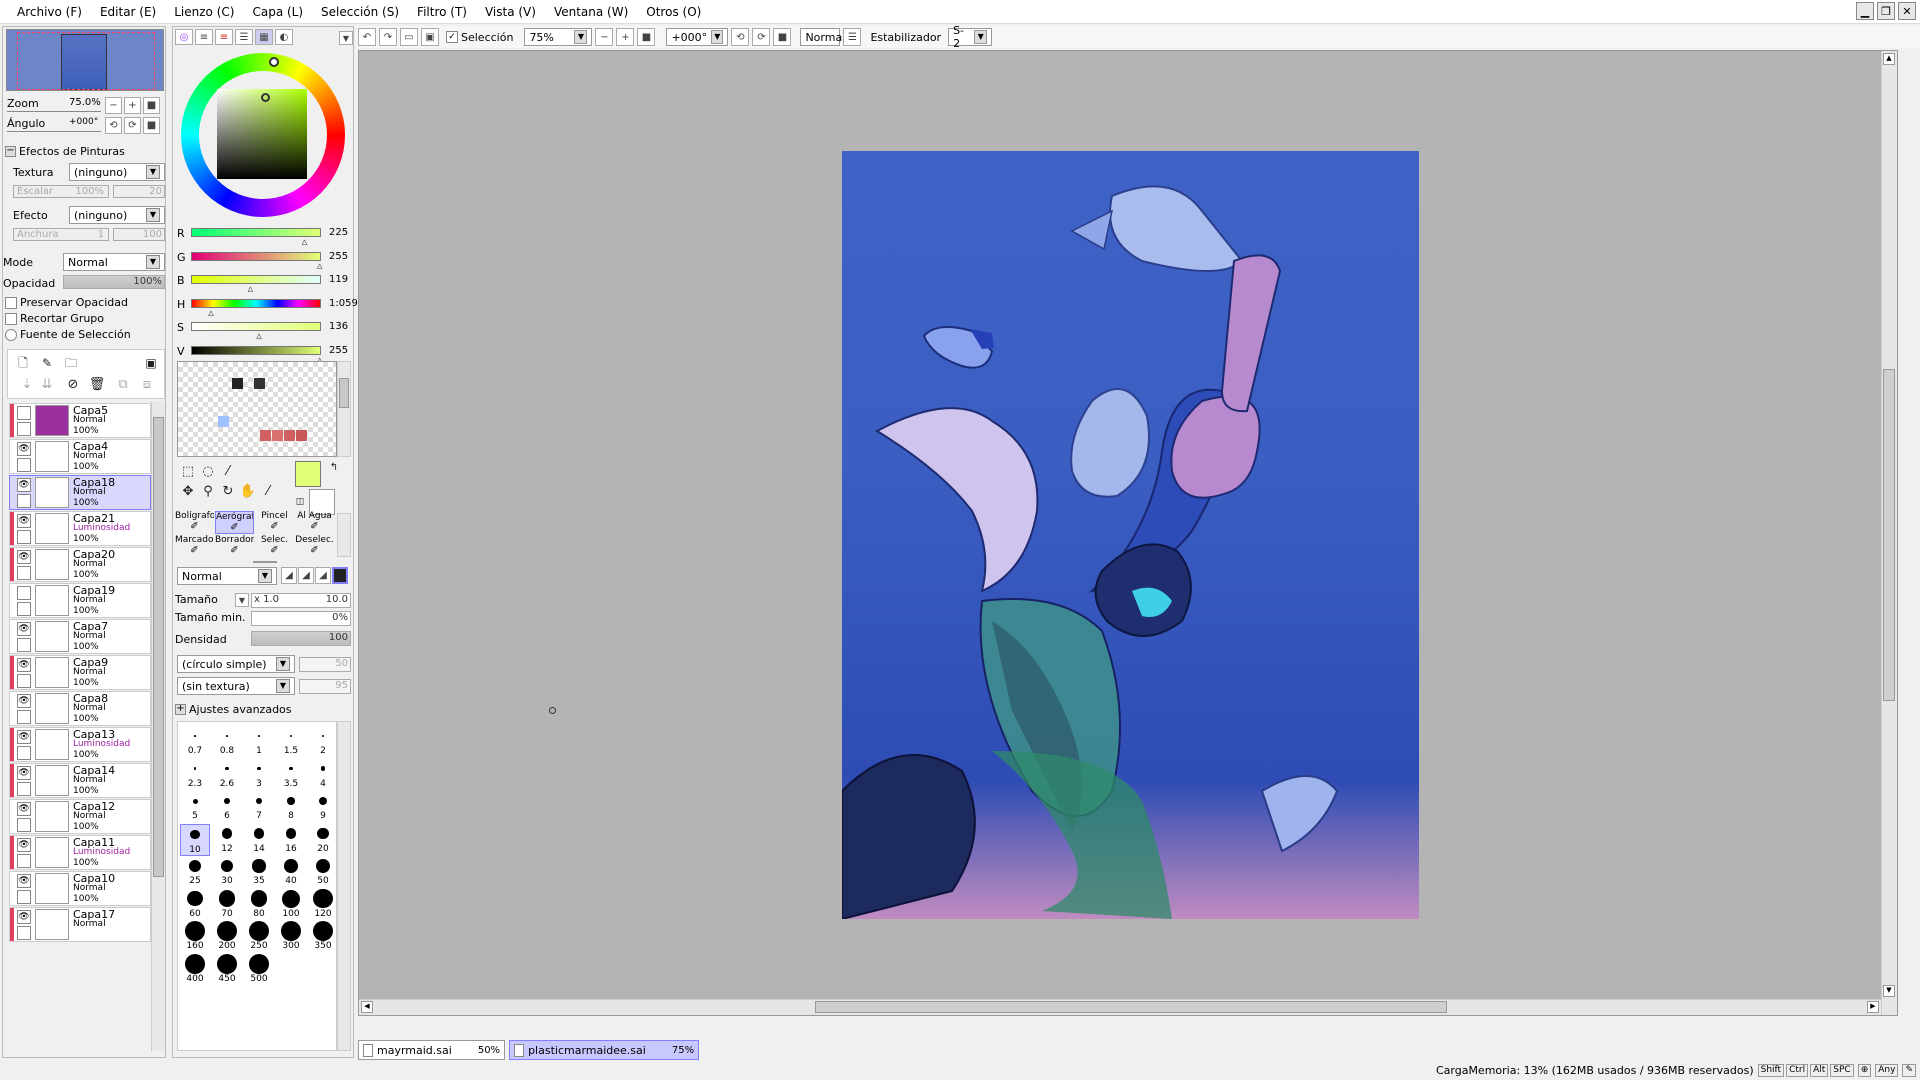 This screenshot has width=1920, height=1080. What do you see at coordinates (291, 807) in the screenshot?
I see `brush-size-8: 8` at bounding box center [291, 807].